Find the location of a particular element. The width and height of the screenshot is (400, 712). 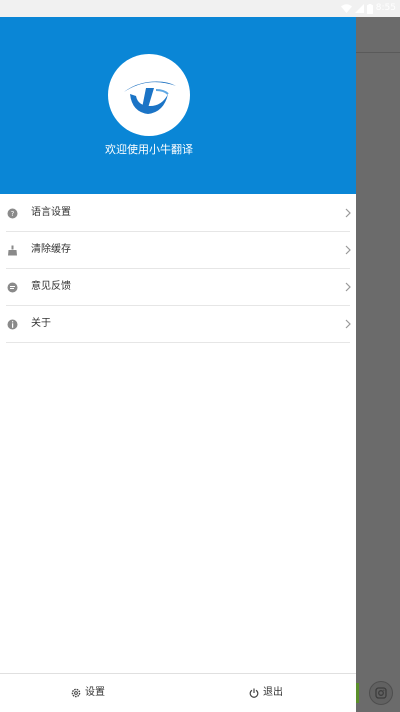

menu-item-label: 清除缓存 is located at coordinates (51, 249).